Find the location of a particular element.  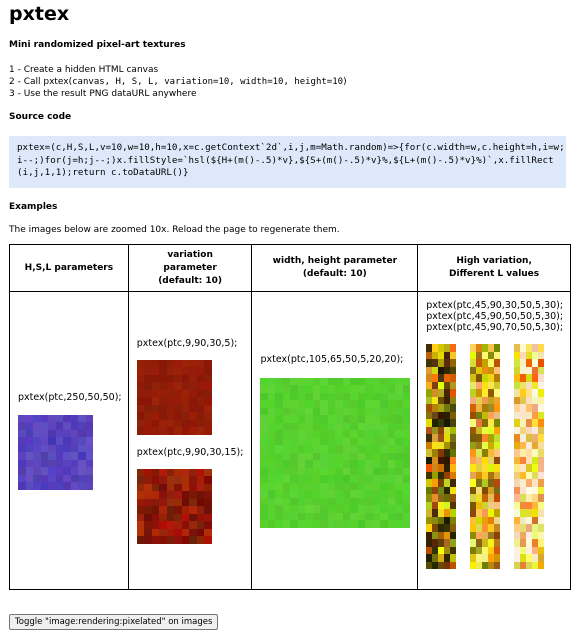

variation-call-1: pxtex(ptc,9,90,30,5); is located at coordinates (187, 343).